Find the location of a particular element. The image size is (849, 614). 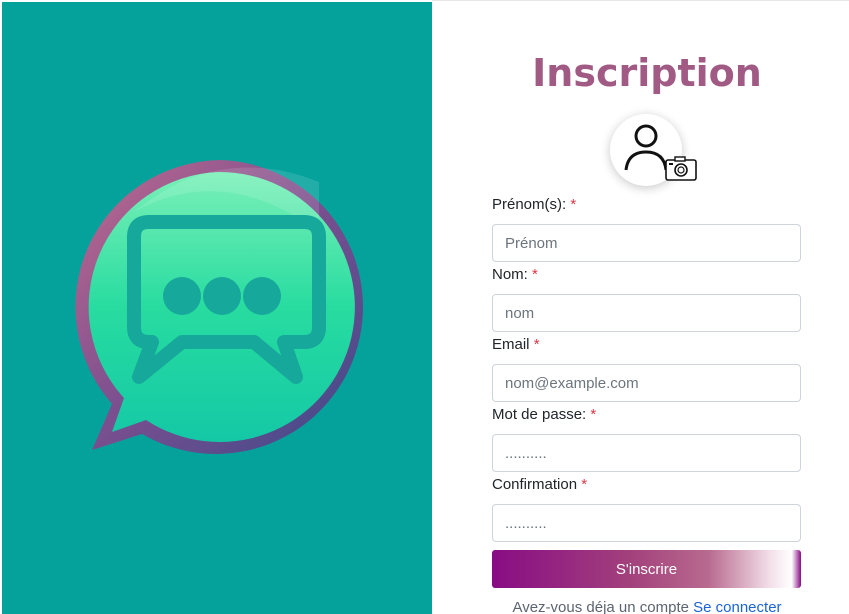

signup-button: S'inscrire is located at coordinates (646, 569).